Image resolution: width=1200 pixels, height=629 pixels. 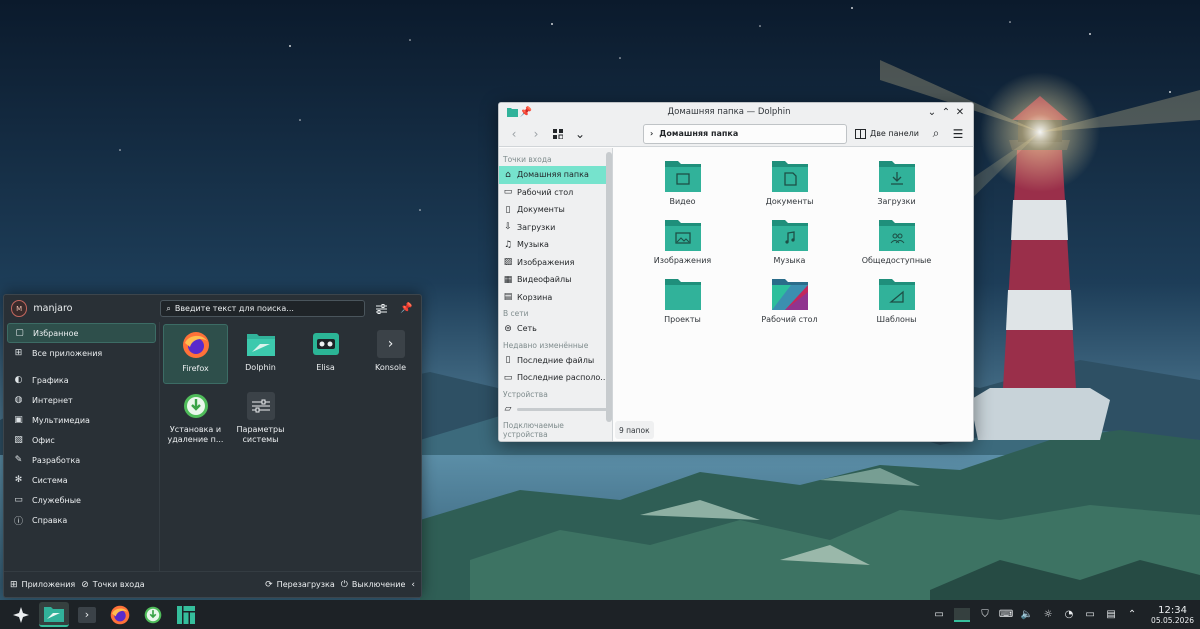 What do you see at coordinates (555, 193) in the screenshot?
I see `places-item-desktop: ▭ Рабочий стол` at bounding box center [555, 193].